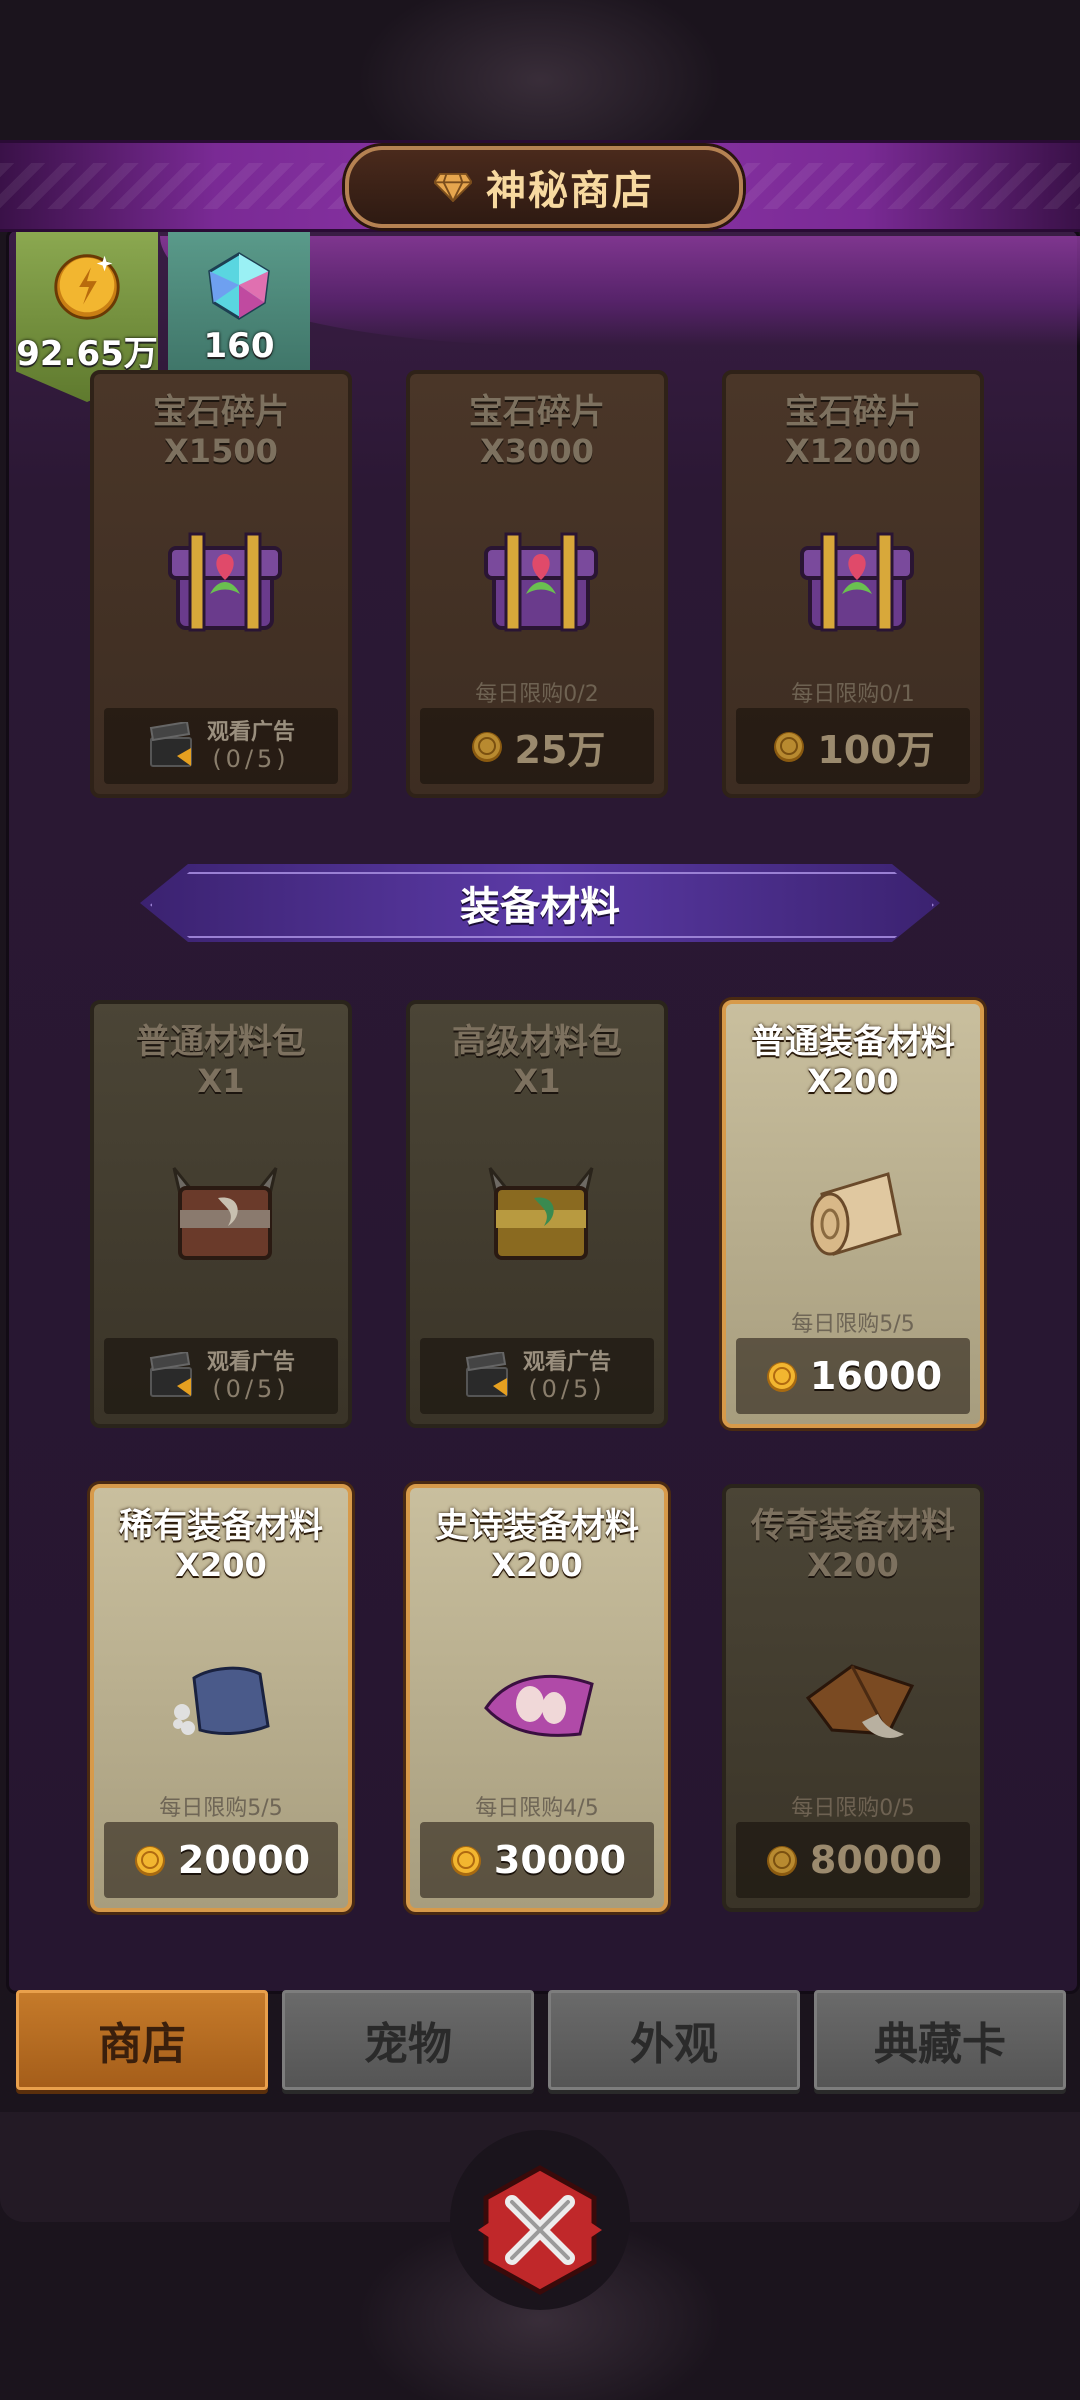 The width and height of the screenshot is (1080, 2400). Describe the element at coordinates (876, 1860) in the screenshot. I see `item-price: 80000` at that location.